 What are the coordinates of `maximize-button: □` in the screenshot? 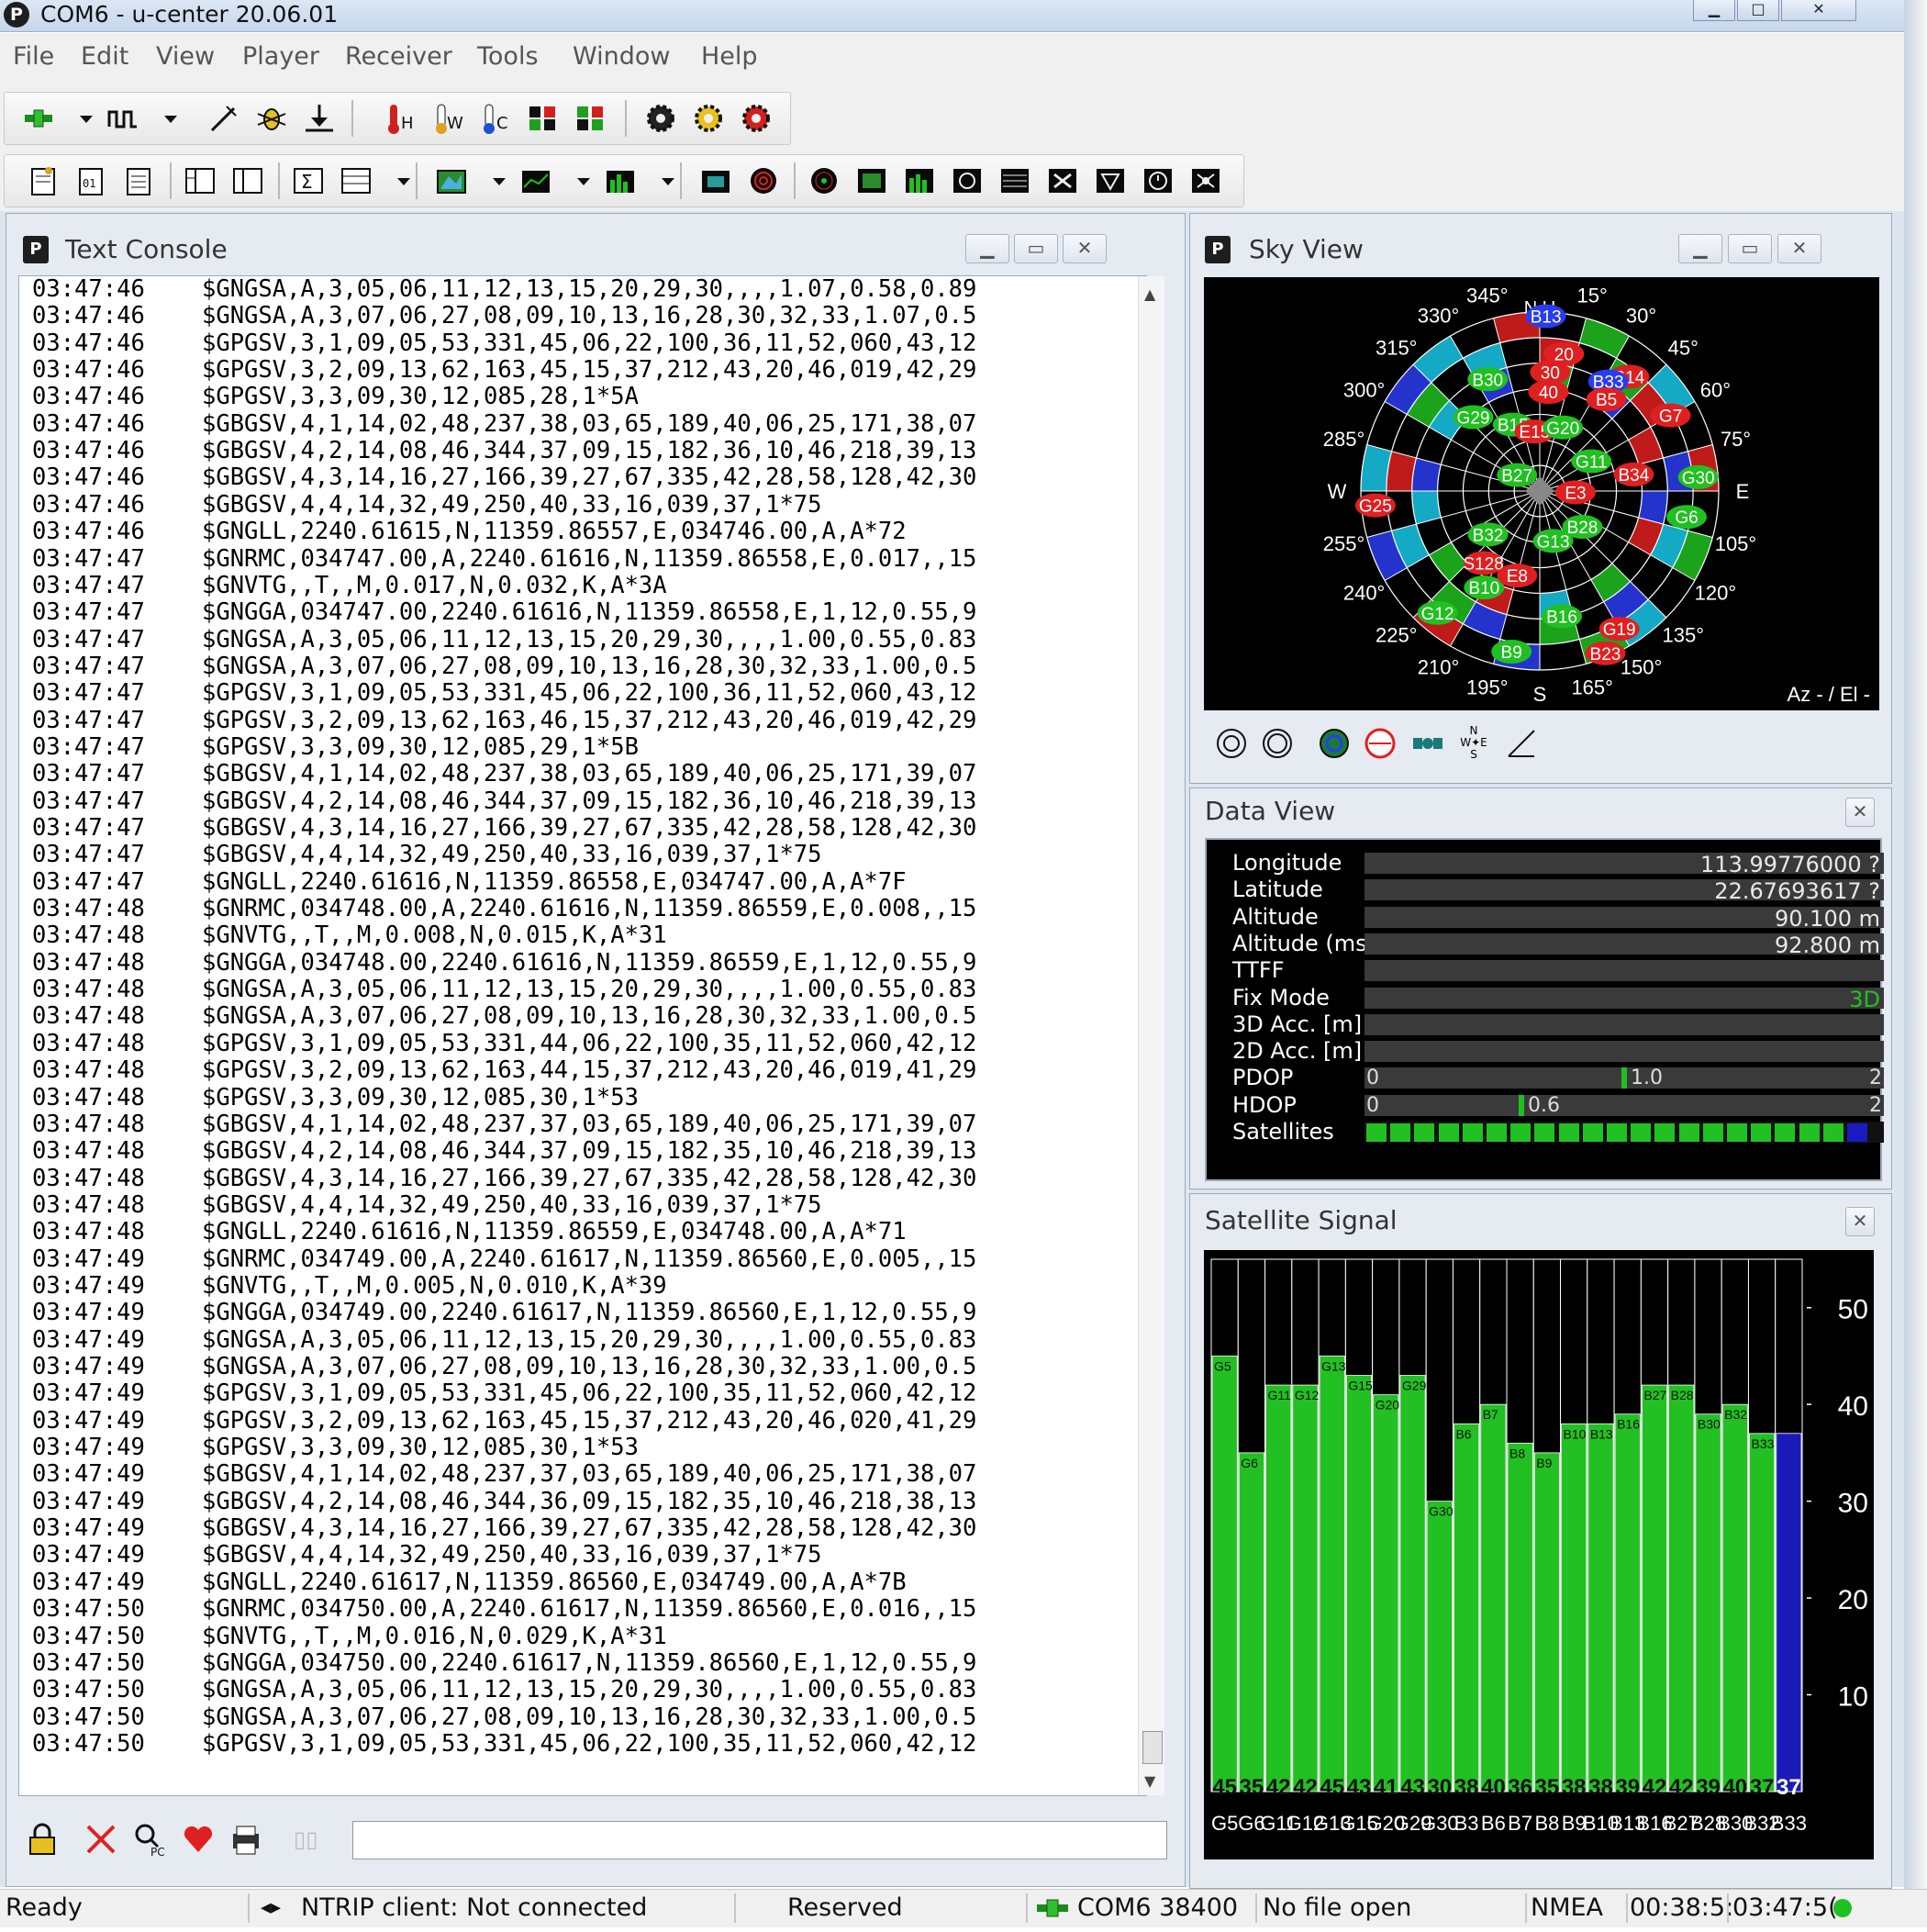 It's located at (1758, 10).